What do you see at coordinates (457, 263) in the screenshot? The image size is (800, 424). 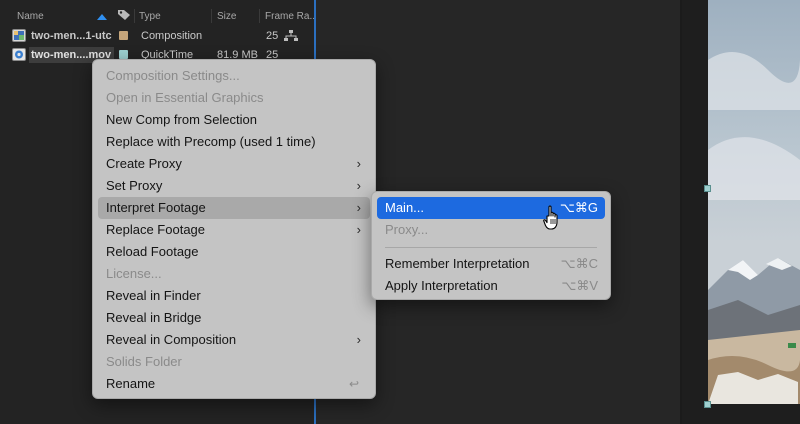 I see `menu-item-label: Remember Interpretation` at bounding box center [457, 263].